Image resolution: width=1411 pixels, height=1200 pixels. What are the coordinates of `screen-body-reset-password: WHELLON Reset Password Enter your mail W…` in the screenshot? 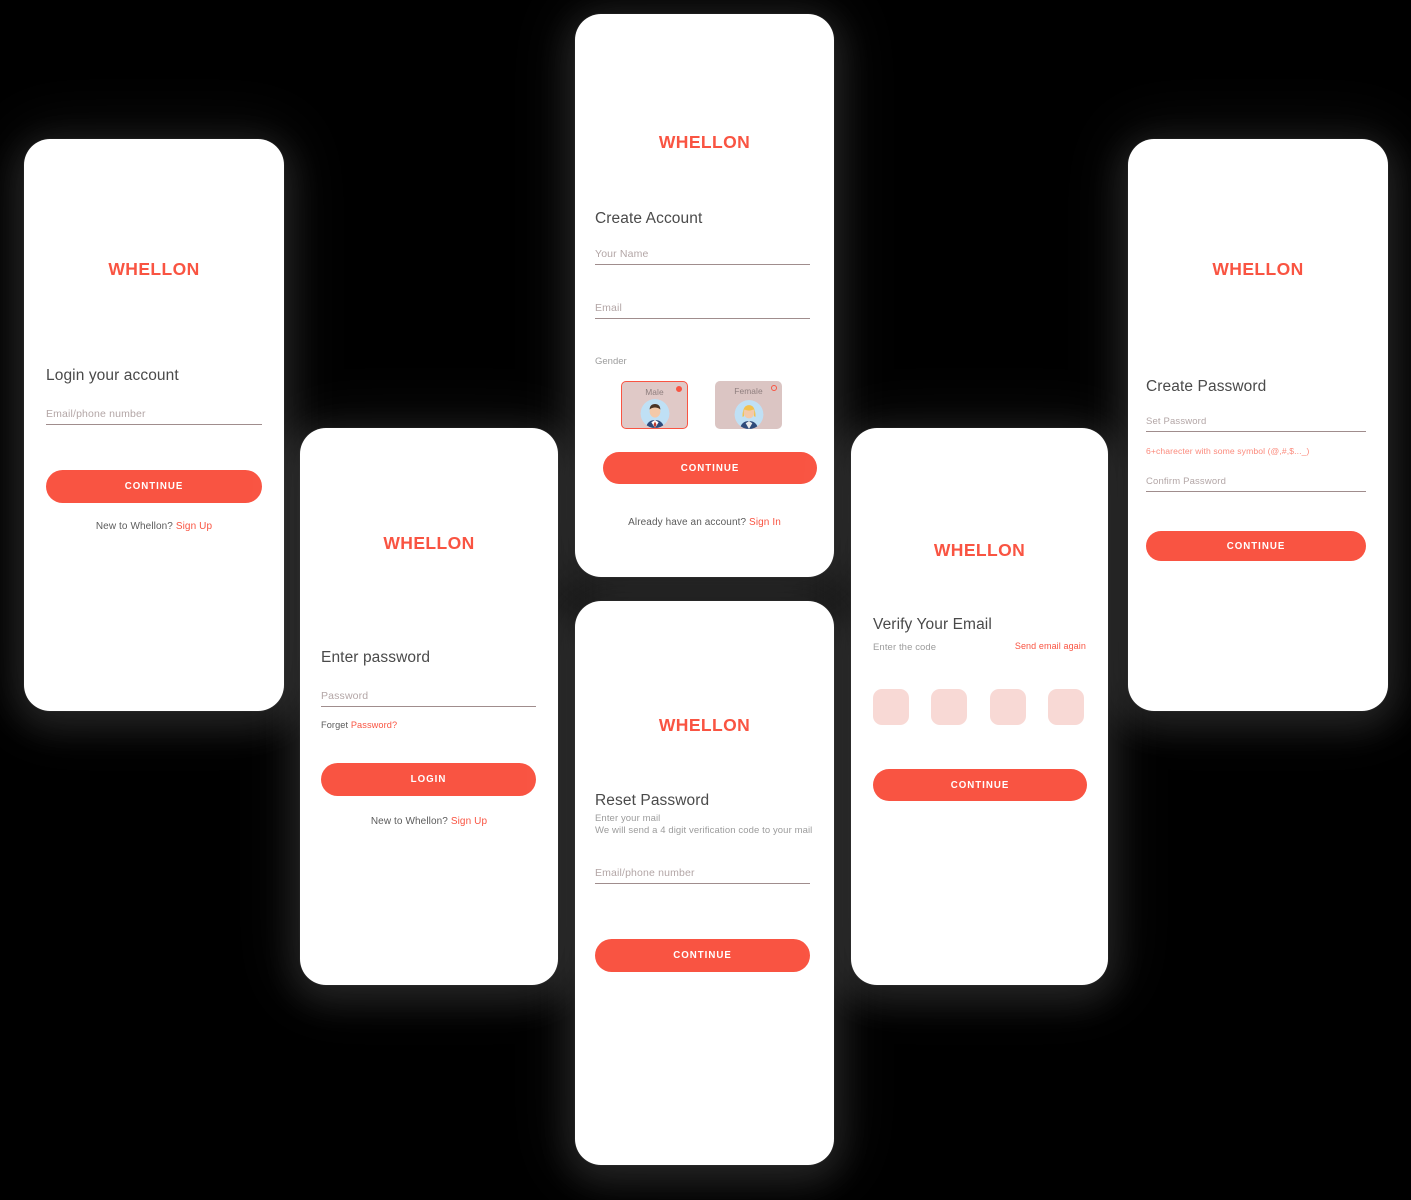 It's located at (704, 883).